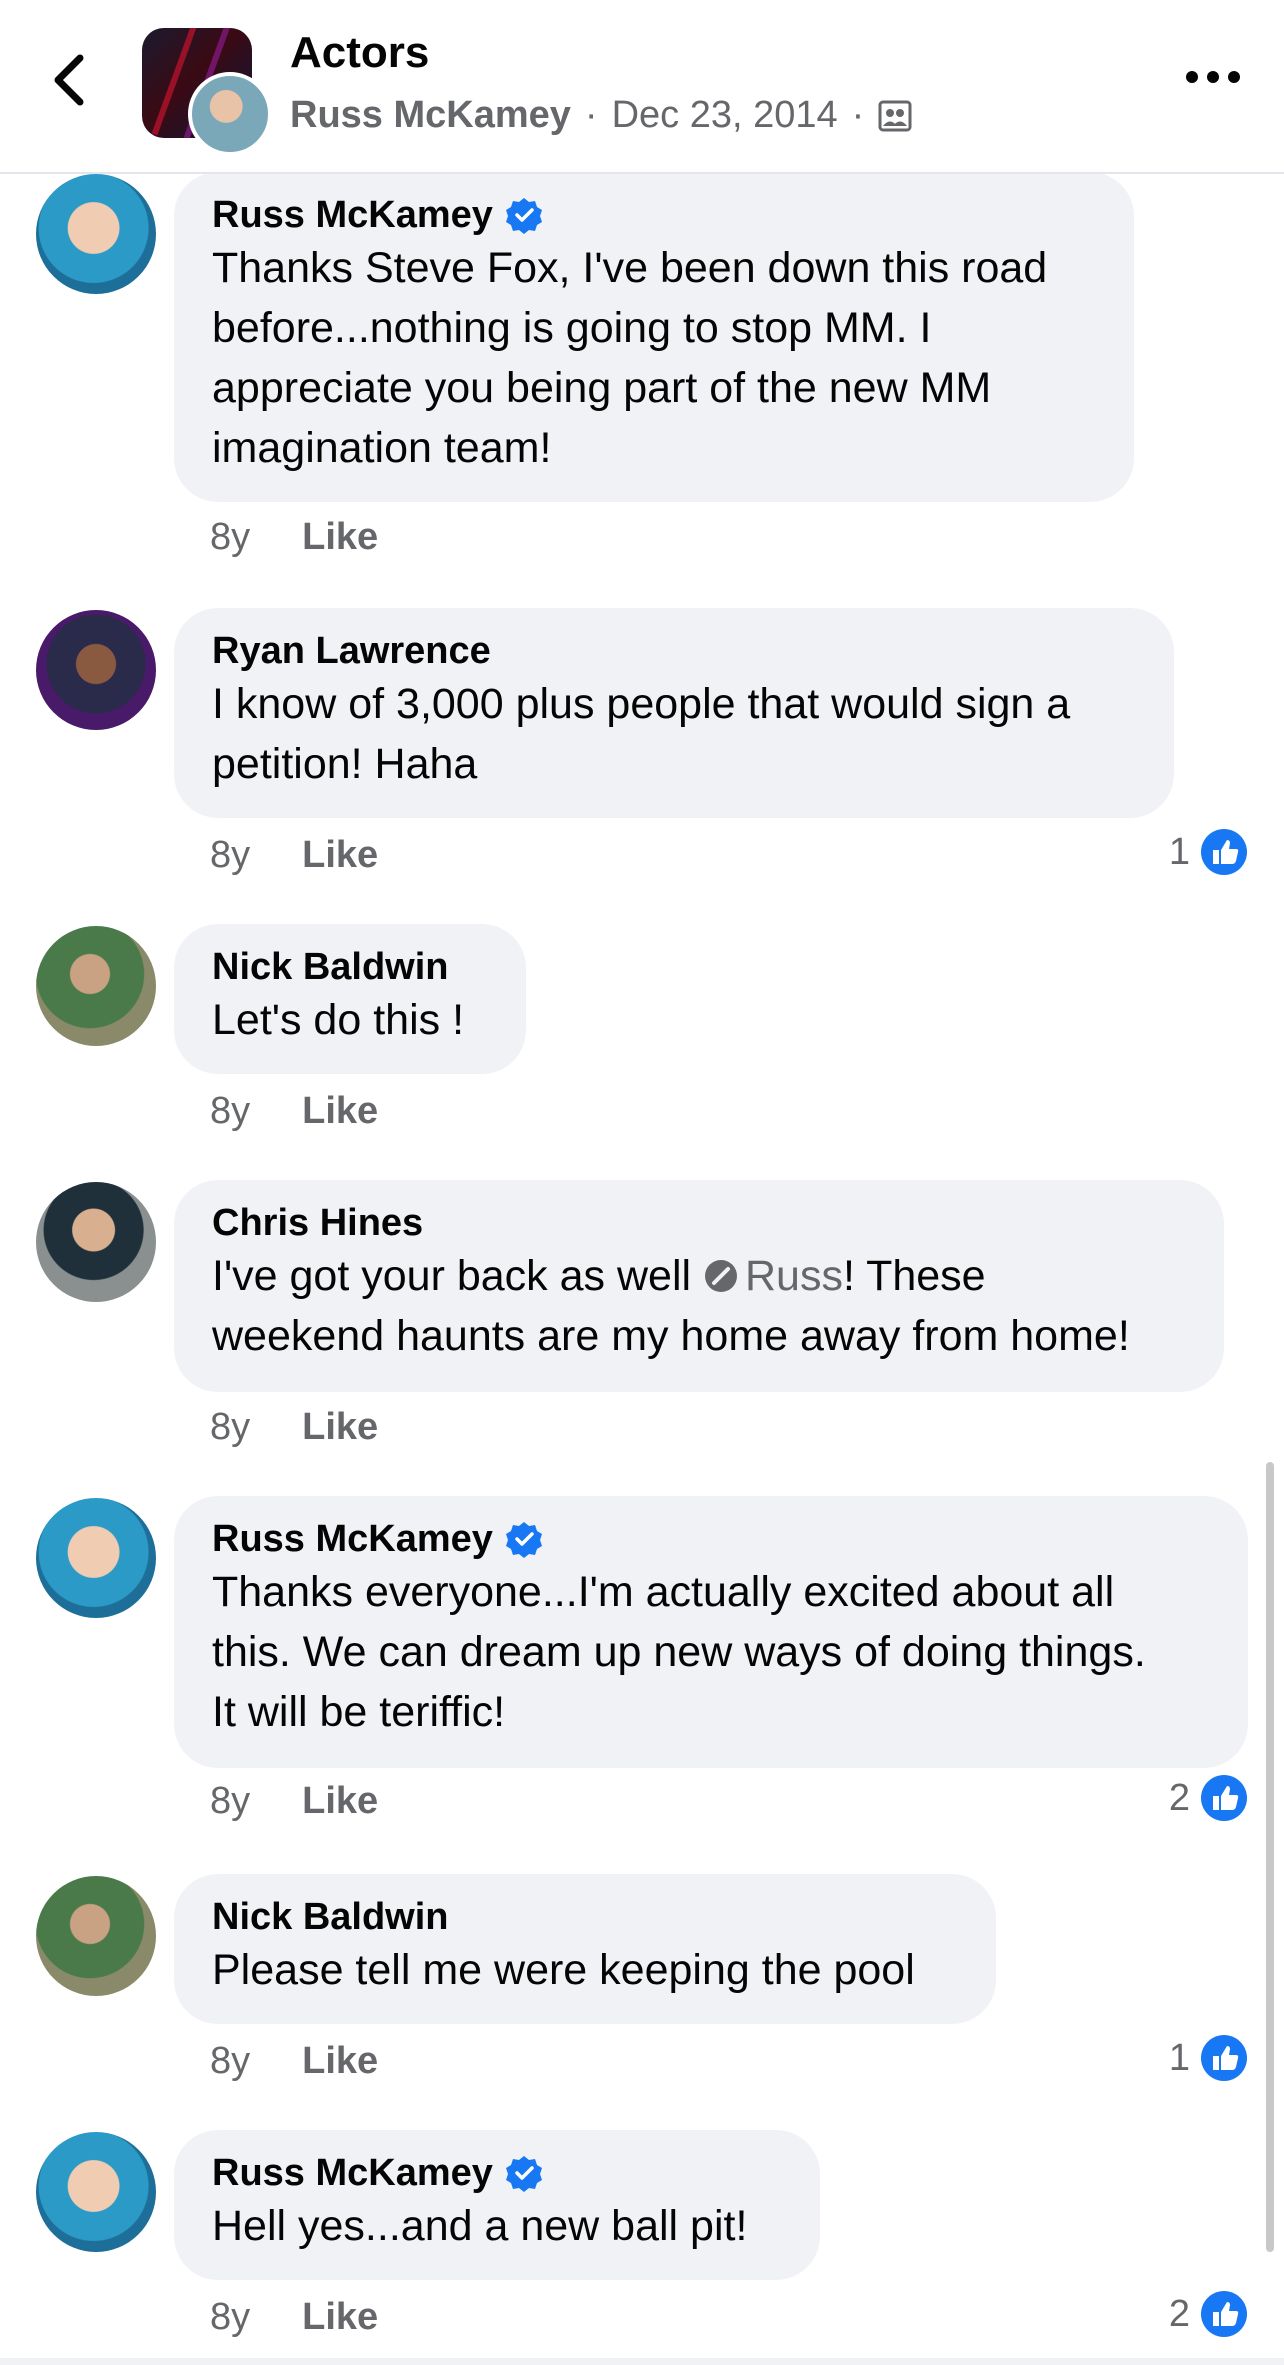 The width and height of the screenshot is (1284, 2365). What do you see at coordinates (351, 651) in the screenshot?
I see `commenter-name: Ryan Lawrence` at bounding box center [351, 651].